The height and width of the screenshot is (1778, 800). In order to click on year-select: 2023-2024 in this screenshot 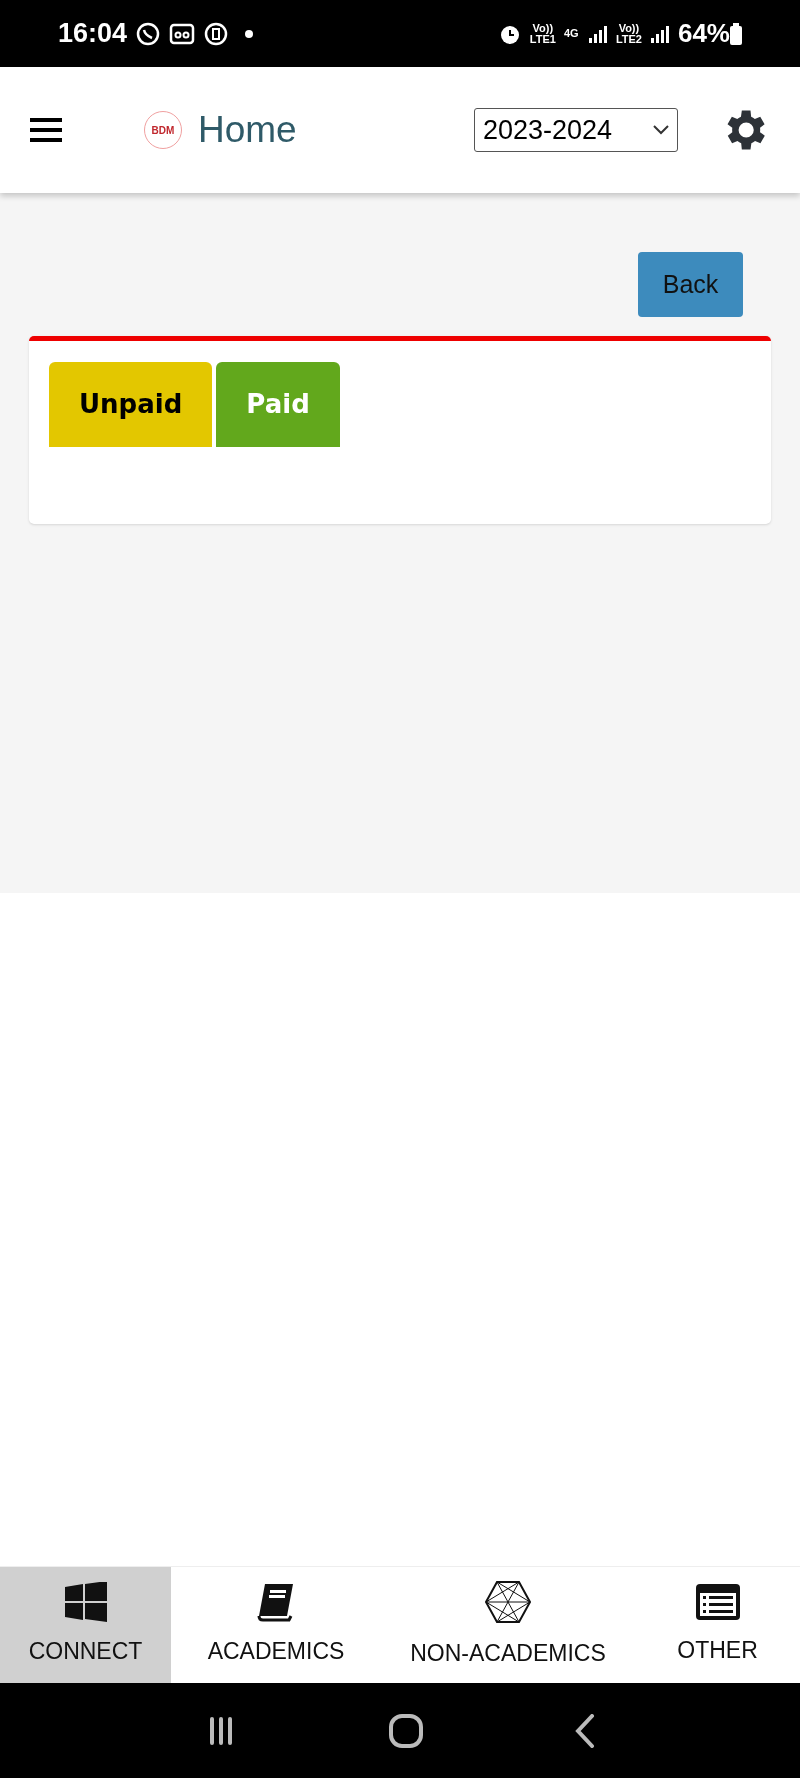, I will do `click(576, 130)`.